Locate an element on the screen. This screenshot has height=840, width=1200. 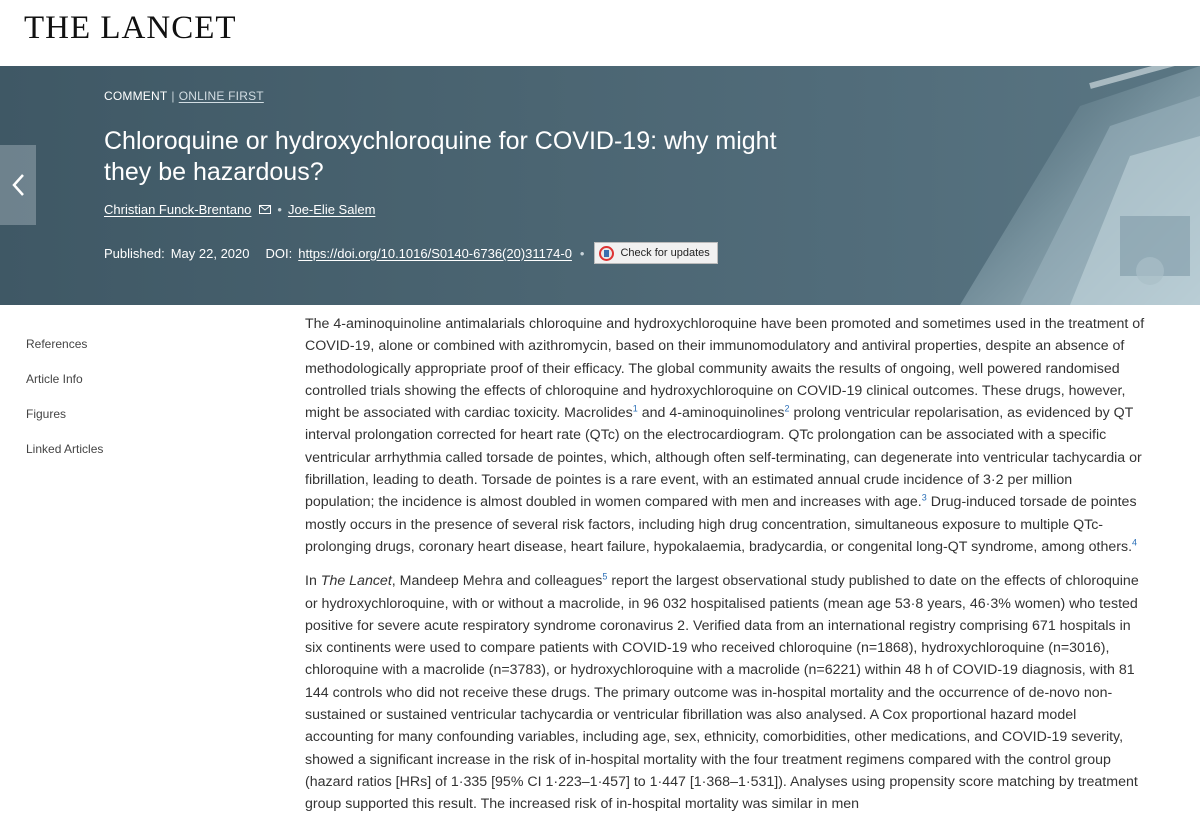
site-logo: THE LANCET is located at coordinates (130, 28).